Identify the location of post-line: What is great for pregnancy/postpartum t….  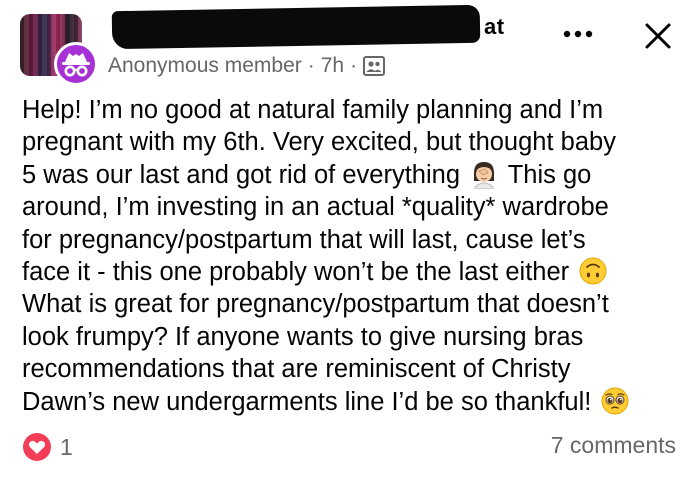
(315, 304).